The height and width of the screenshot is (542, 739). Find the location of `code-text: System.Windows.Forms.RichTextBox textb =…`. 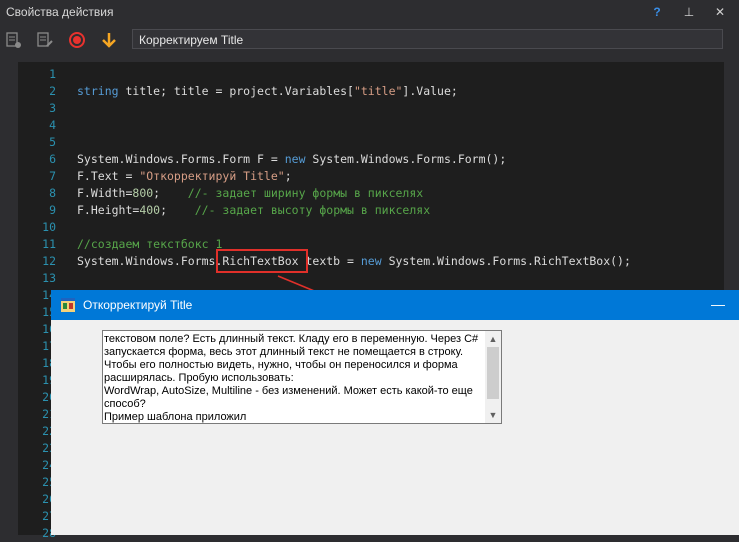

code-text: System.Windows.Forms.RichTextBox textb =… is located at coordinates (354, 261).